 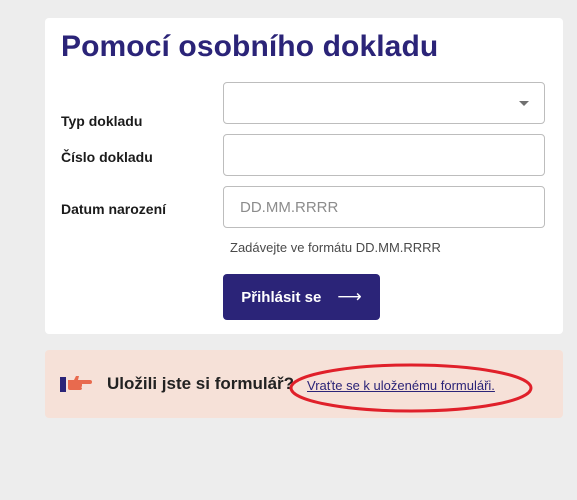 I want to click on birth-date-input, so click(x=384, y=207).